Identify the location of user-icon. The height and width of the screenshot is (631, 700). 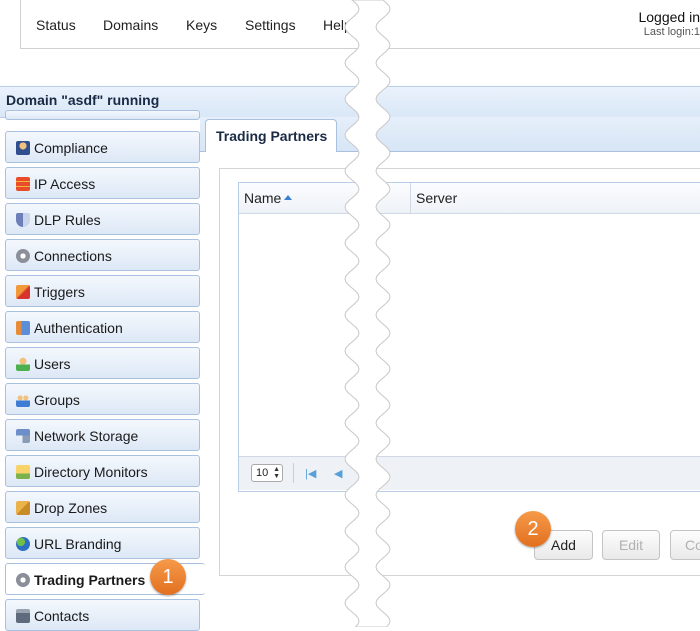
(23, 364).